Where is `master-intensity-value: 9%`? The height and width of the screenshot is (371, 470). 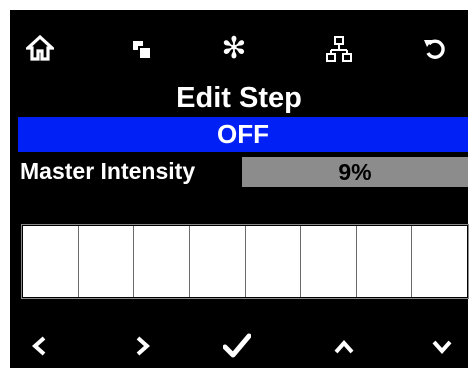
master-intensity-value: 9% is located at coordinates (355, 172).